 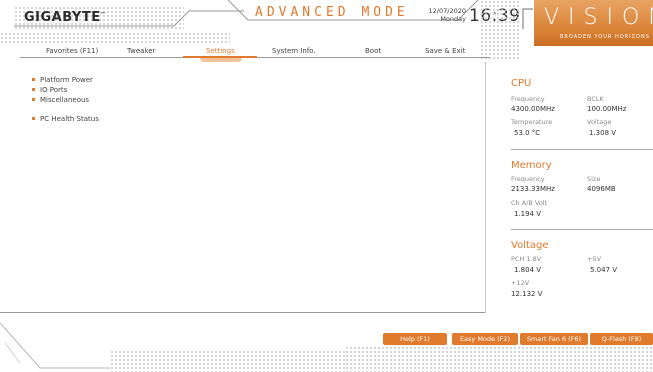 What do you see at coordinates (528, 214) in the screenshot?
I see `memory-ch-volt-value: 1.194 V` at bounding box center [528, 214].